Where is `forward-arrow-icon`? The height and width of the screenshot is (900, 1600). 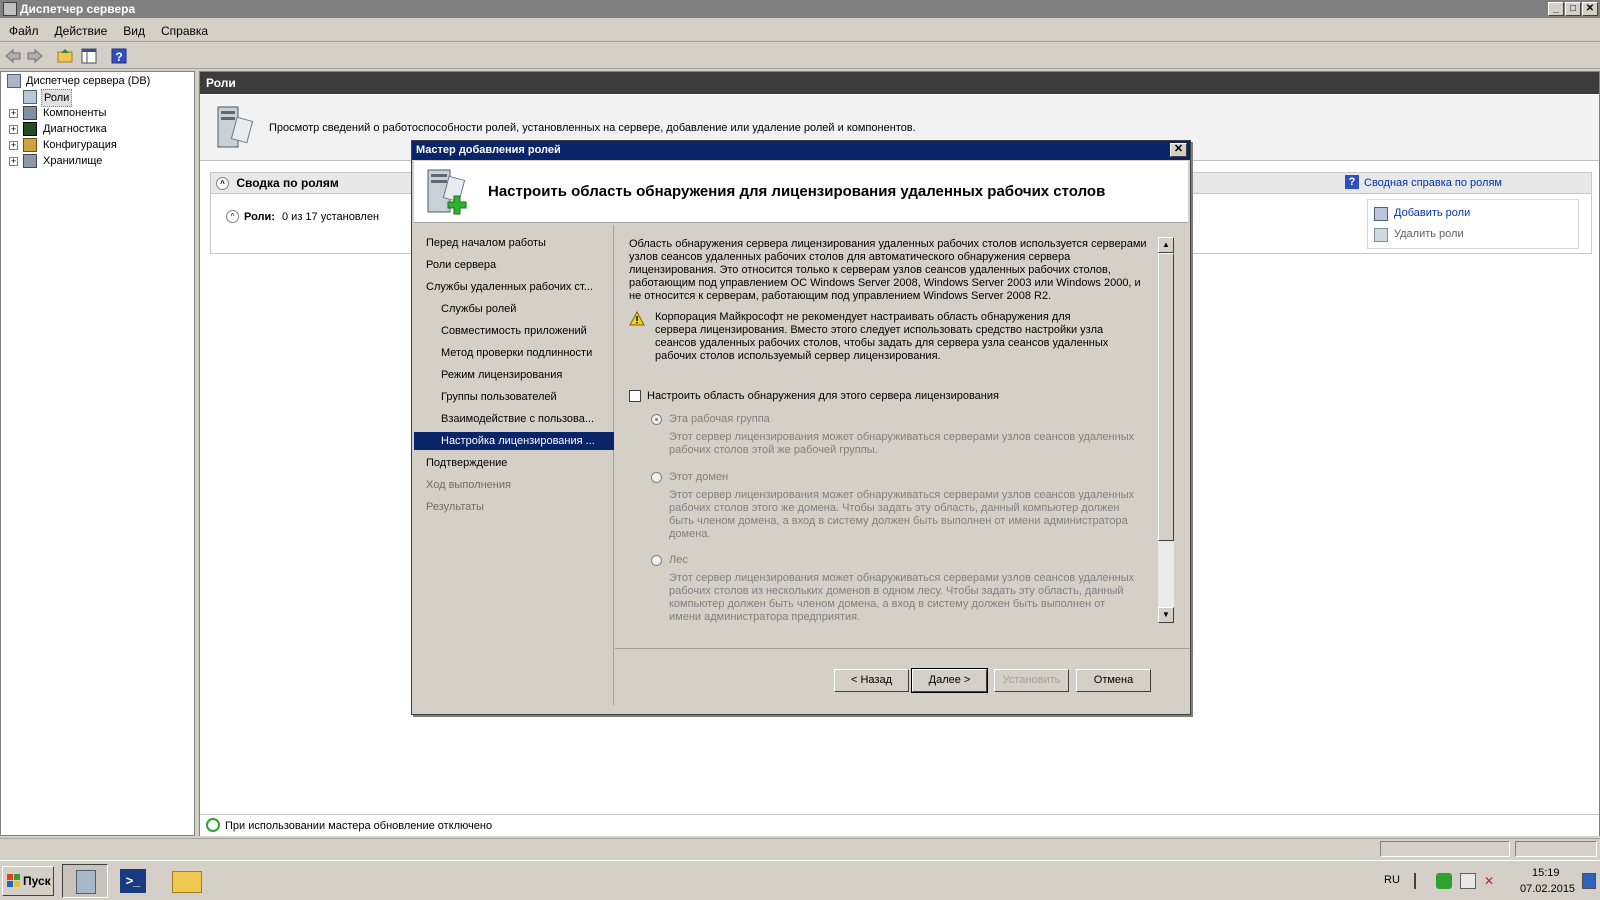
forward-arrow-icon is located at coordinates (35, 56).